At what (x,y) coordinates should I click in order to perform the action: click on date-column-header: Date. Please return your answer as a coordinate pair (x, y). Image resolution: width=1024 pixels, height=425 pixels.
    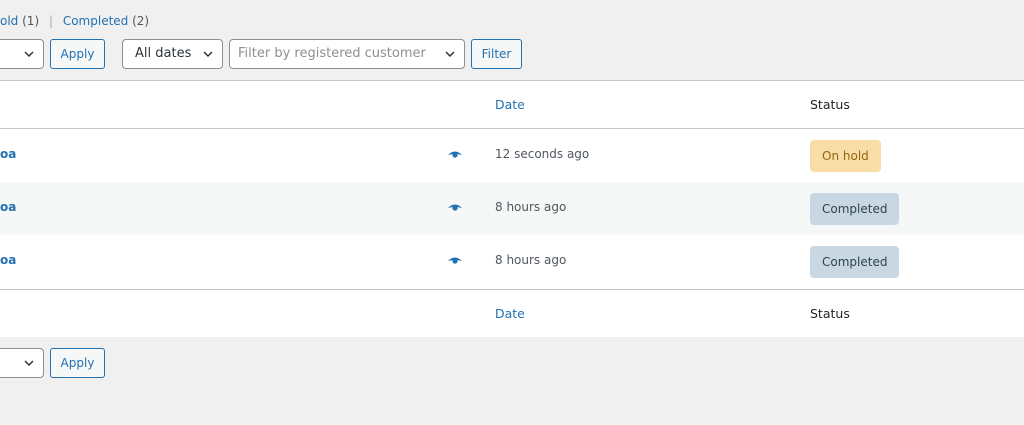
    Looking at the image, I should click on (510, 104).